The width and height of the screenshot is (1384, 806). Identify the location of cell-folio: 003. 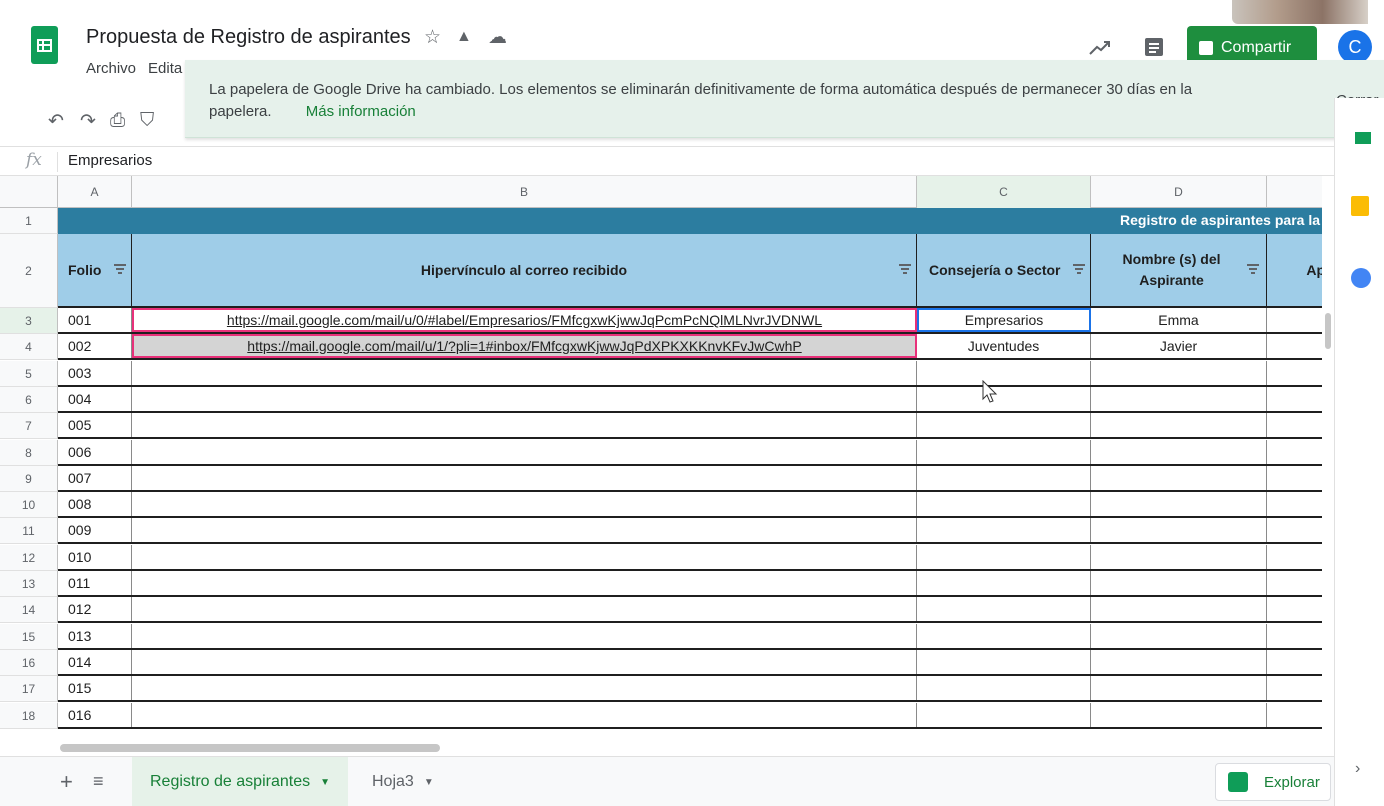
(95, 373).